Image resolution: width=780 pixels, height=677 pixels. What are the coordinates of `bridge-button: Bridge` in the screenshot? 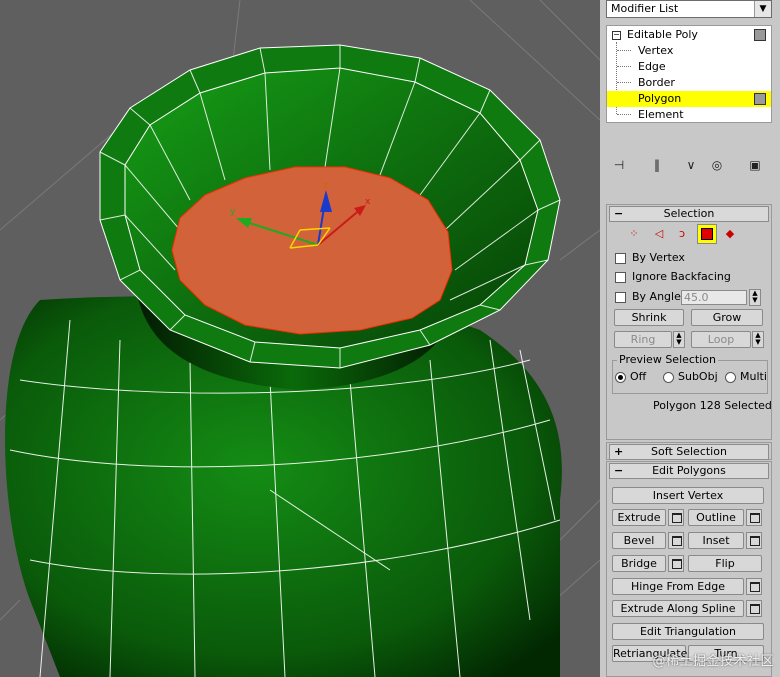 It's located at (639, 563).